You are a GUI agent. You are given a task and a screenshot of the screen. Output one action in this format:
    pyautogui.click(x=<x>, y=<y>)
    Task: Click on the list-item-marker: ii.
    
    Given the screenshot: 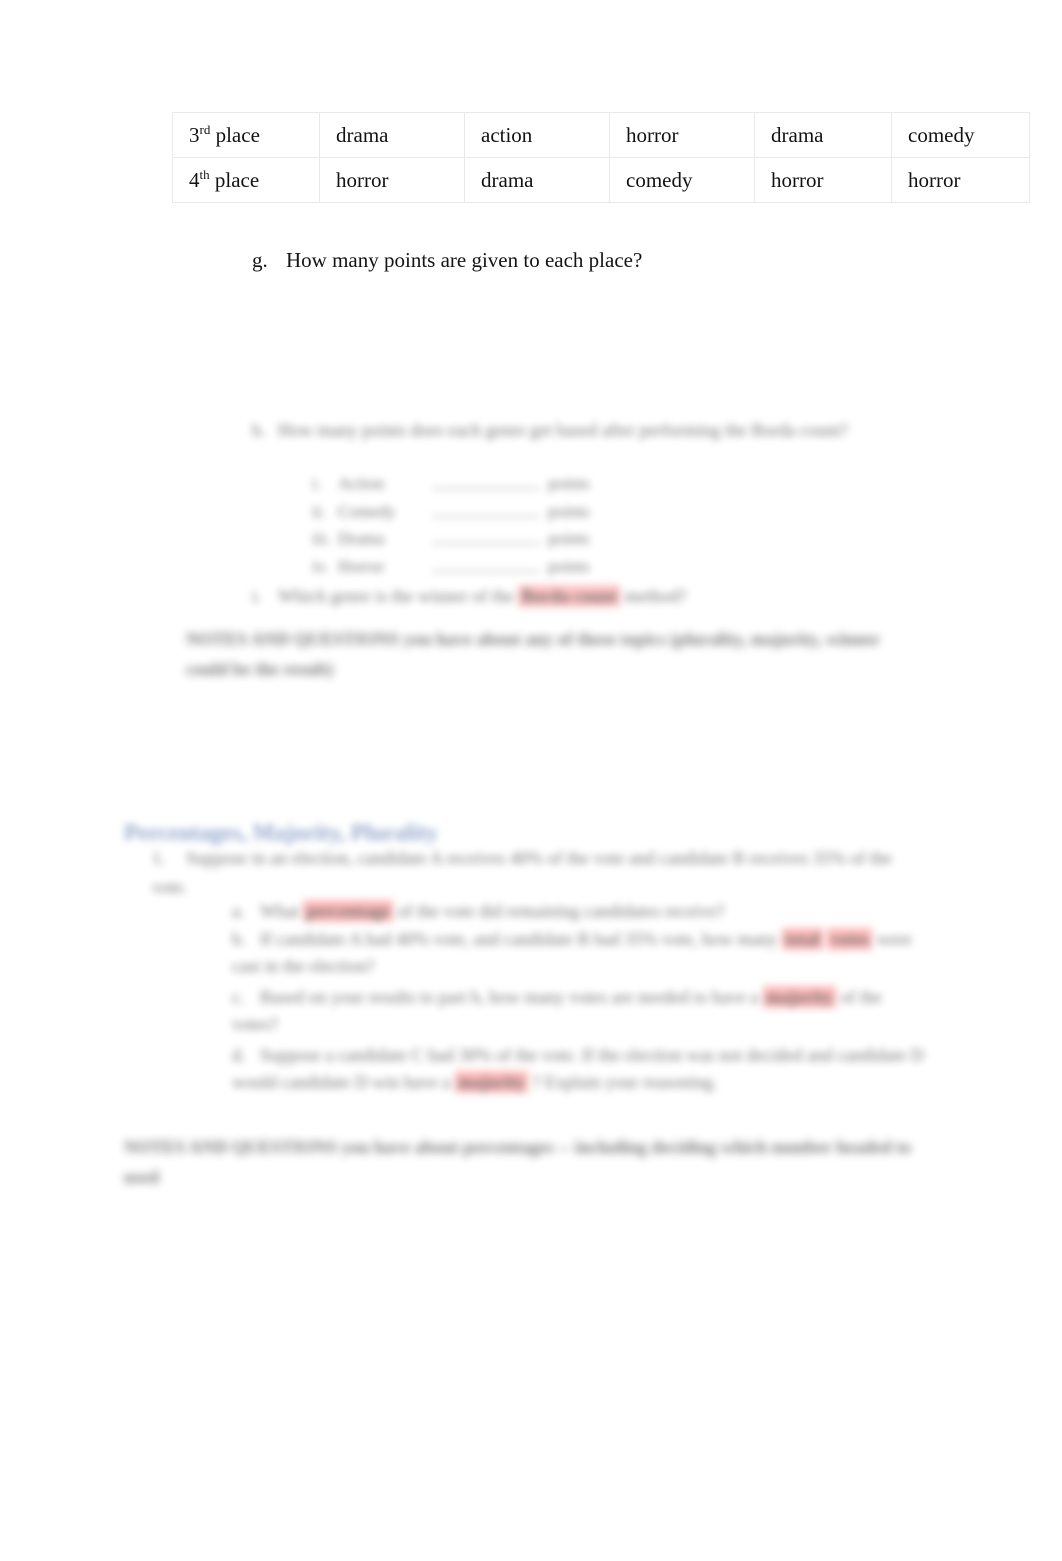 What is the action you would take?
    pyautogui.click(x=319, y=511)
    